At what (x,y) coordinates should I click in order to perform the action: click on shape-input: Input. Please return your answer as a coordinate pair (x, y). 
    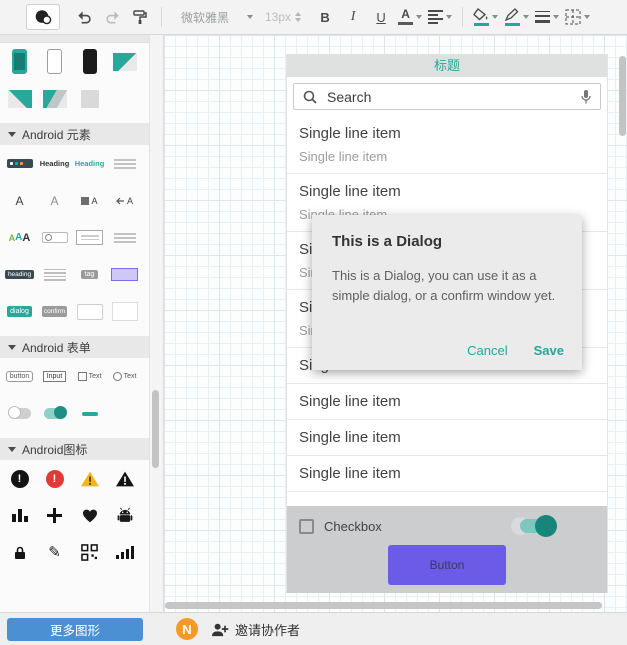
    Looking at the image, I should click on (54, 376).